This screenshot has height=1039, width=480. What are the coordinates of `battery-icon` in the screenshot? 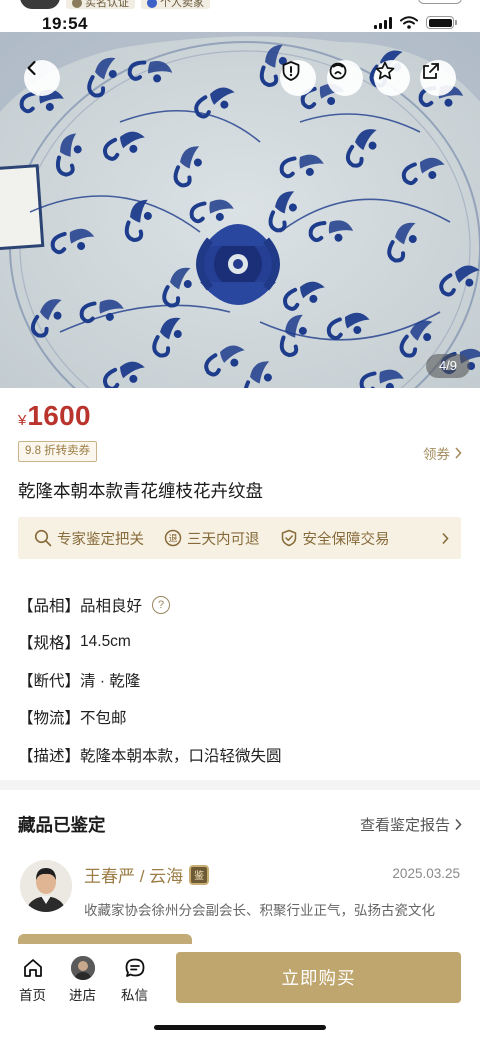 It's located at (441, 22).